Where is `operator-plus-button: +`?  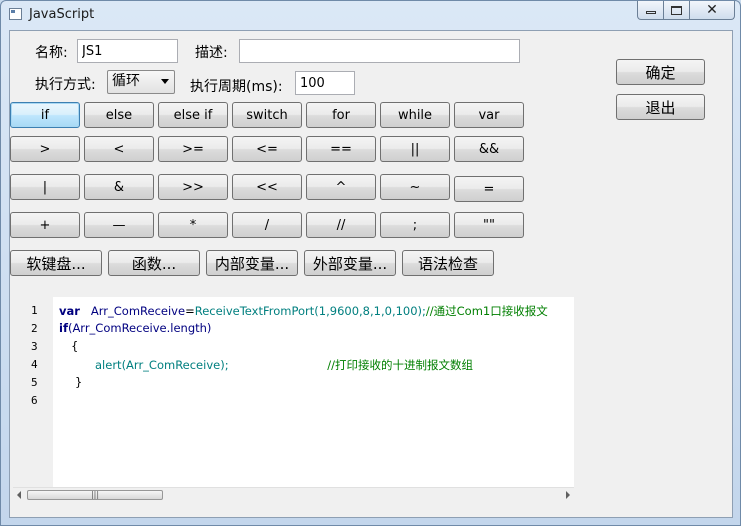
operator-plus-button: + is located at coordinates (45, 225).